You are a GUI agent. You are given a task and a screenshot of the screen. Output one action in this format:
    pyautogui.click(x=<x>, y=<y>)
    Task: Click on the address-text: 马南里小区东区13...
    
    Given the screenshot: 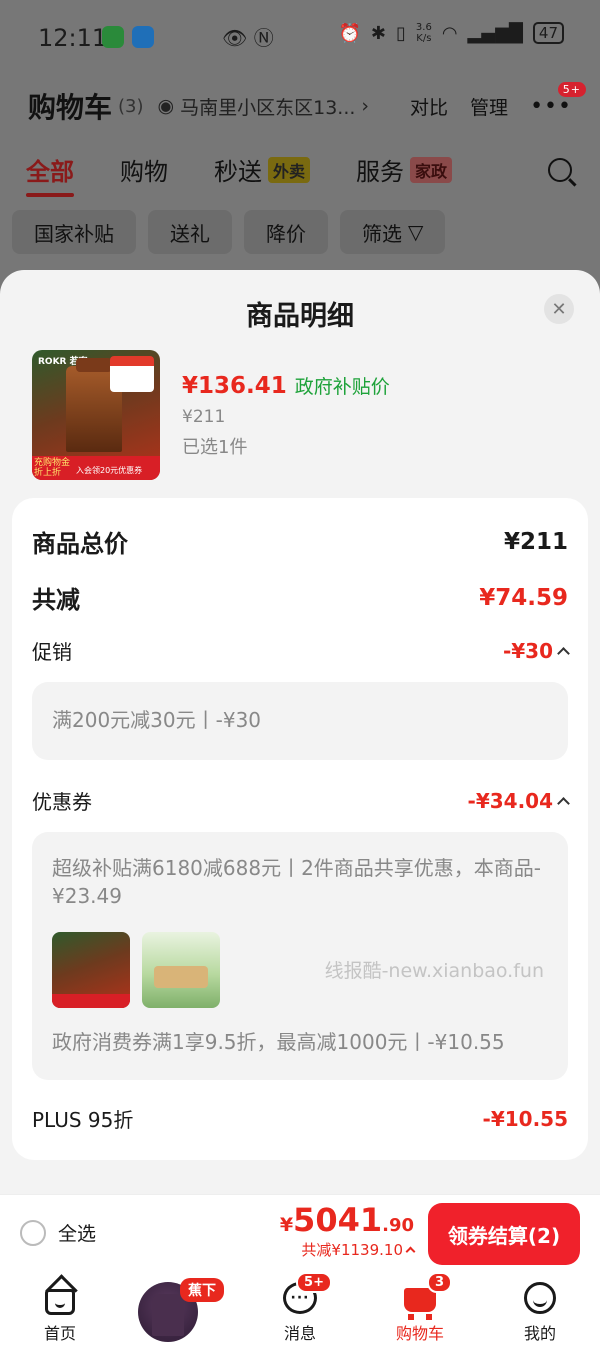 What is the action you would take?
    pyautogui.click(x=268, y=107)
    